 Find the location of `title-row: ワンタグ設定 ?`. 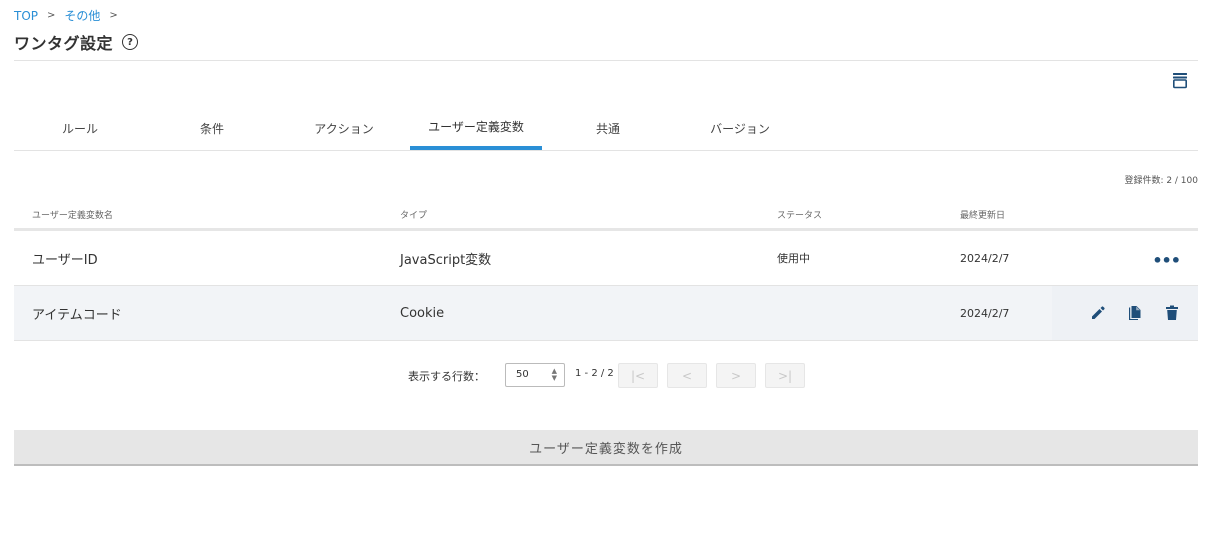

title-row: ワンタグ設定 ? is located at coordinates (76, 42).